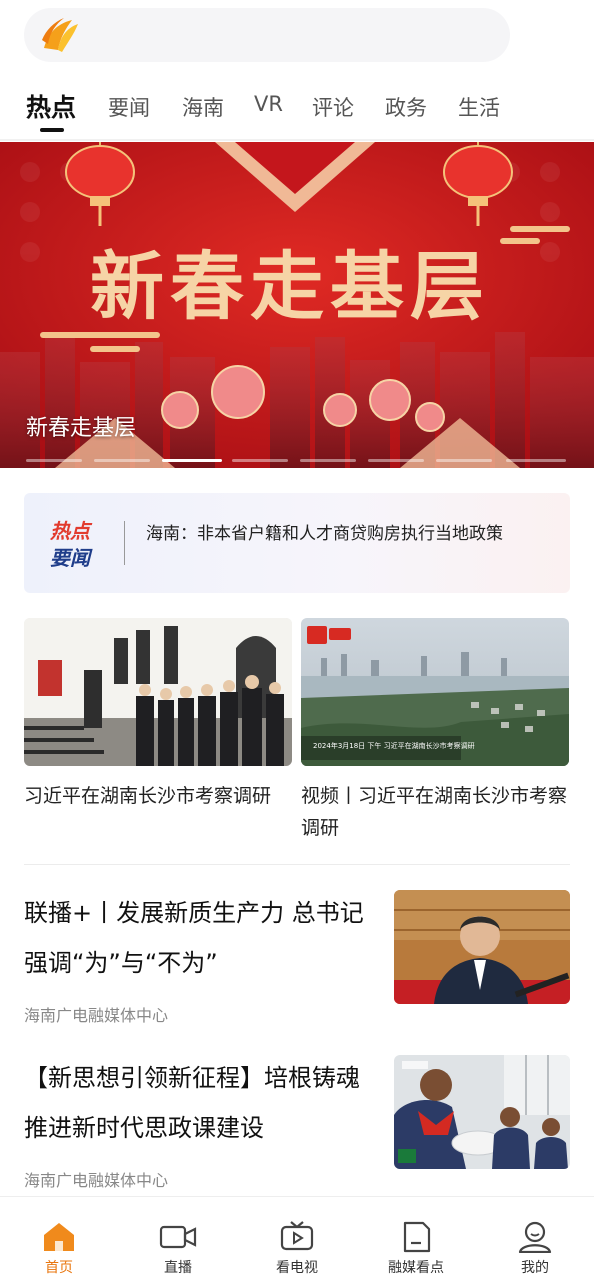  What do you see at coordinates (199, 1103) in the screenshot?
I see `article-title: 【新思想引领新征程】培根铸魂 推进新时代思政课建设` at bounding box center [199, 1103].